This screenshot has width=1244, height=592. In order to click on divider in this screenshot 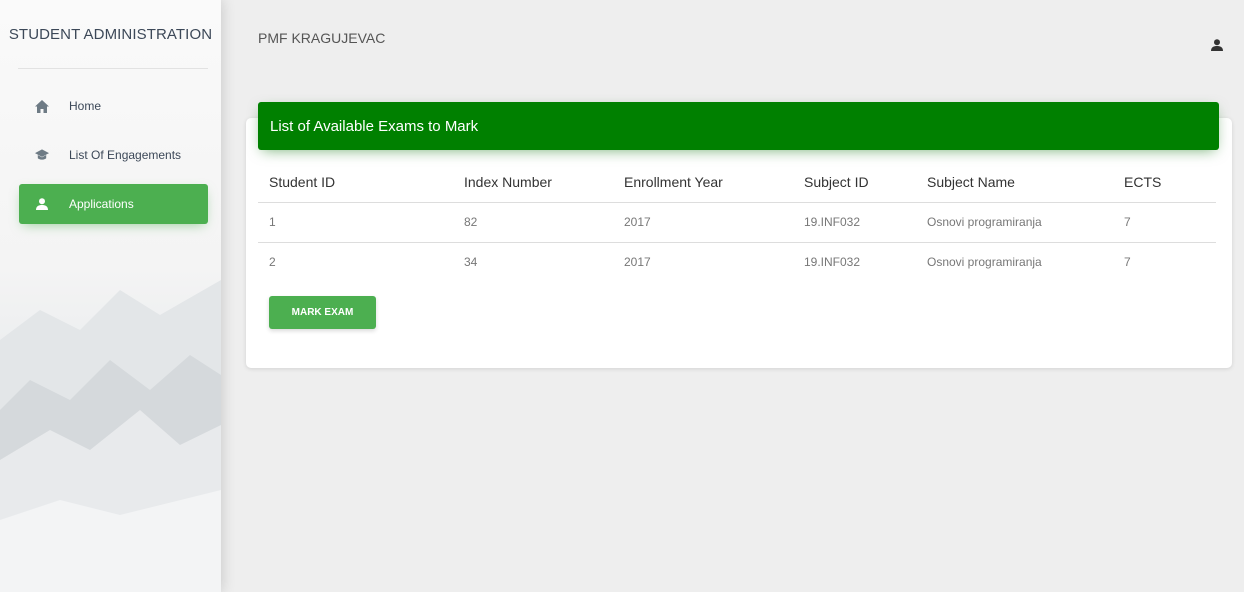, I will do `click(113, 68)`.